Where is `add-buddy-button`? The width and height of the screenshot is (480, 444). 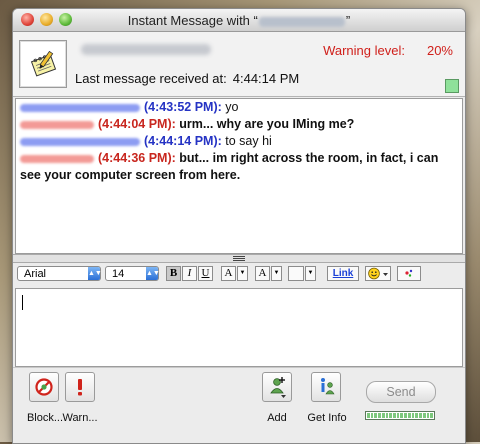
add-buddy-button is located at coordinates (277, 387).